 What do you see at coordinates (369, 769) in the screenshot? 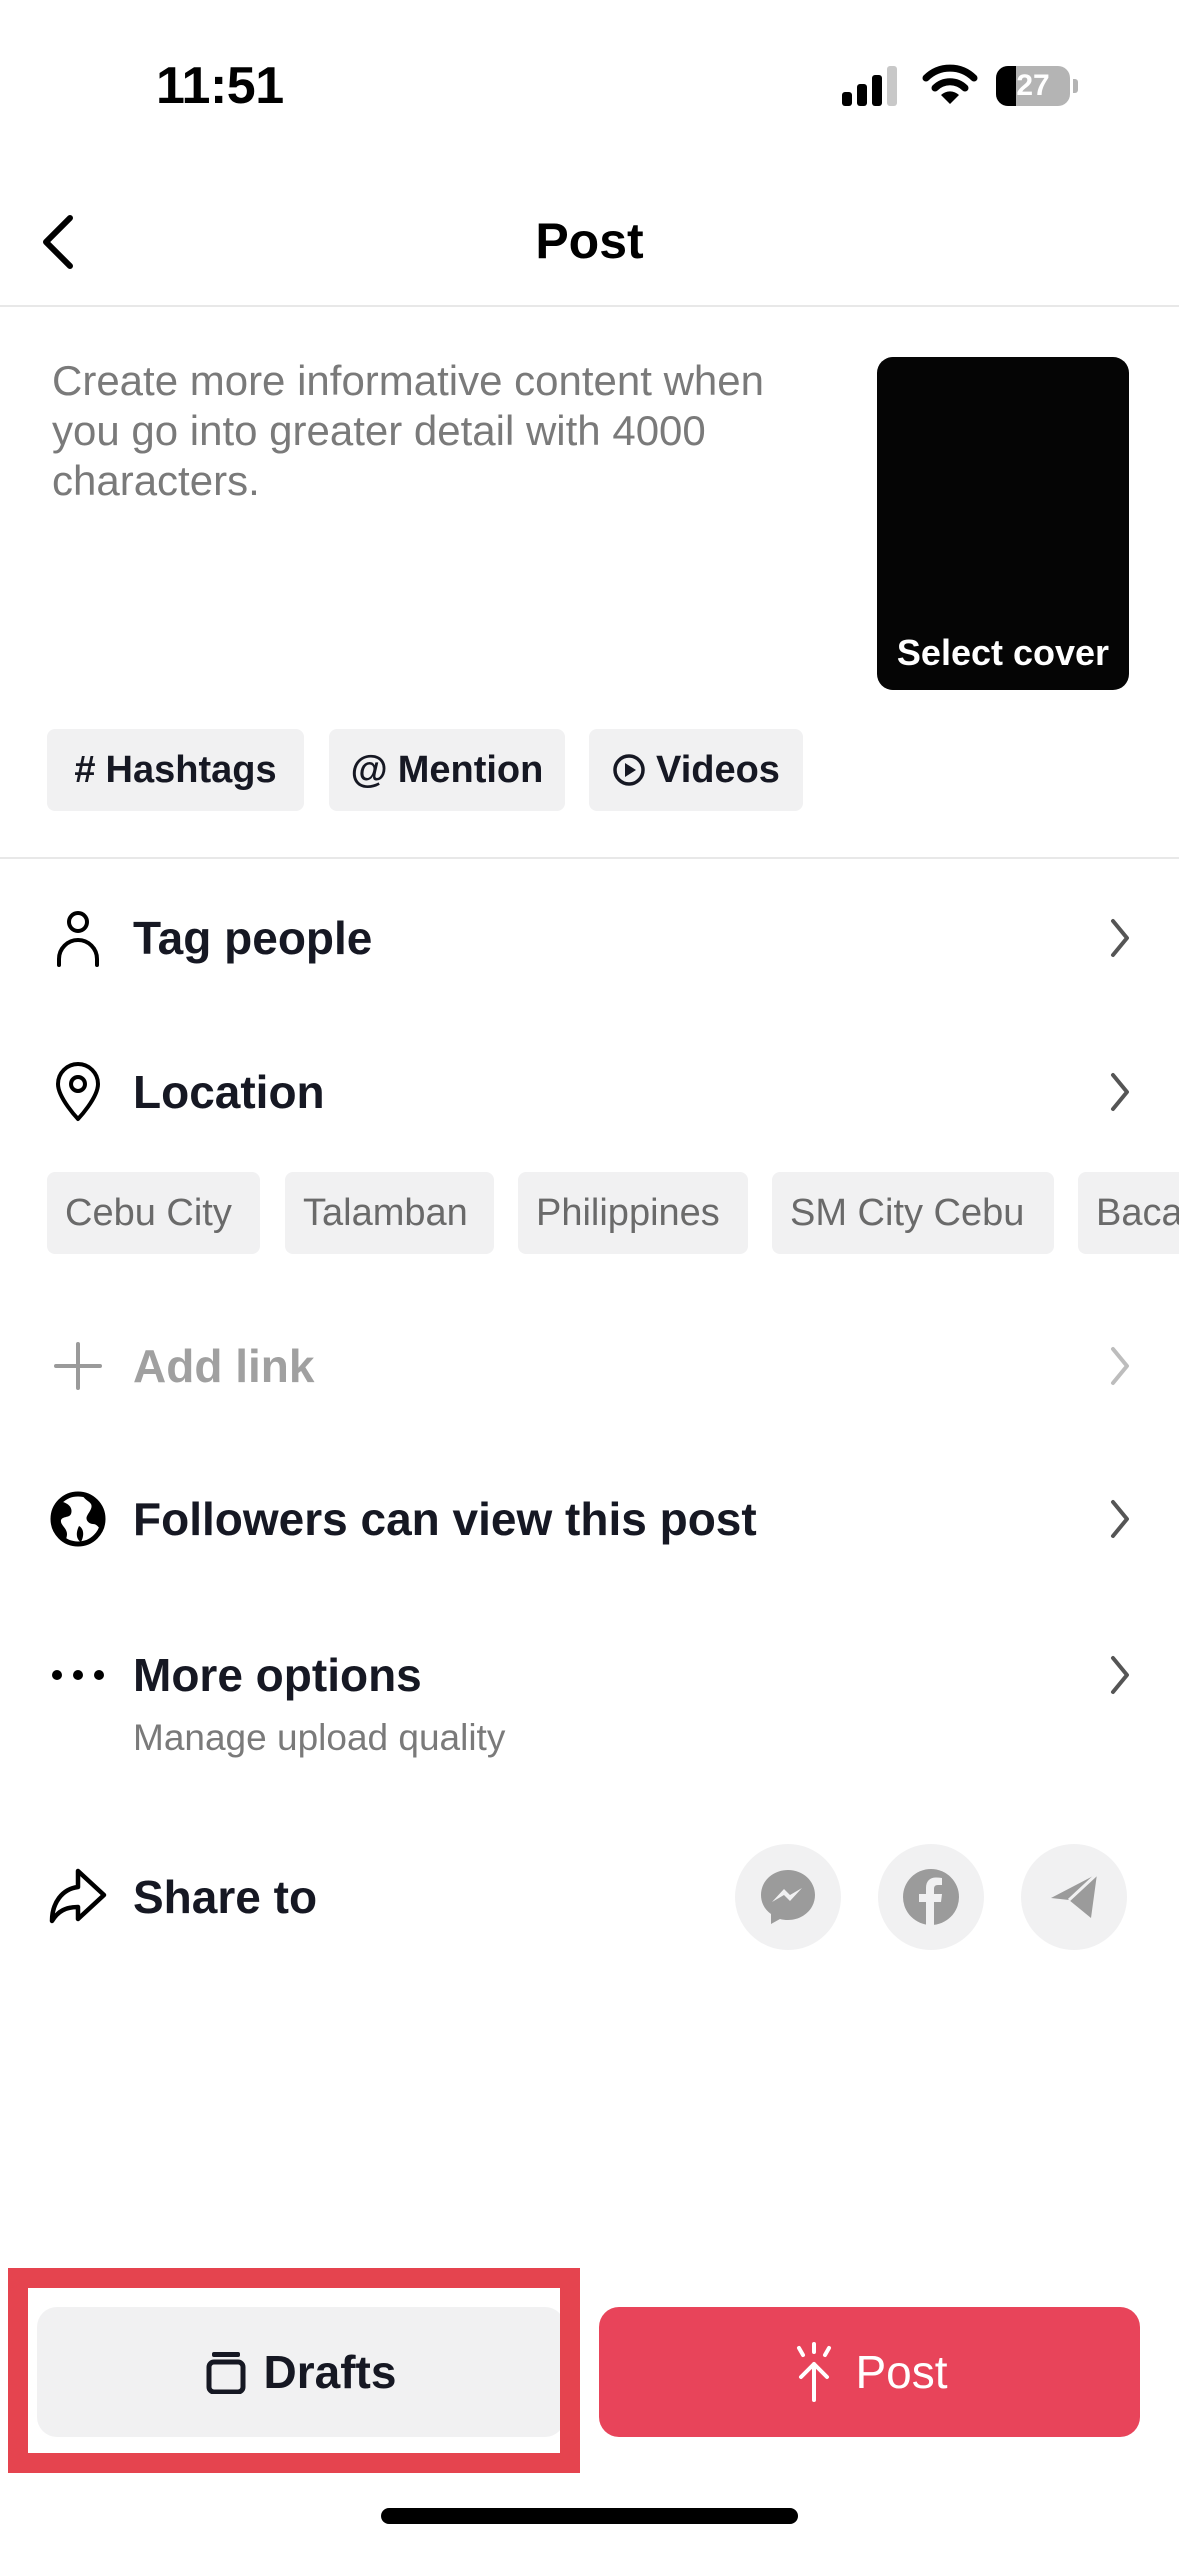
I see `at-icon: @` at bounding box center [369, 769].